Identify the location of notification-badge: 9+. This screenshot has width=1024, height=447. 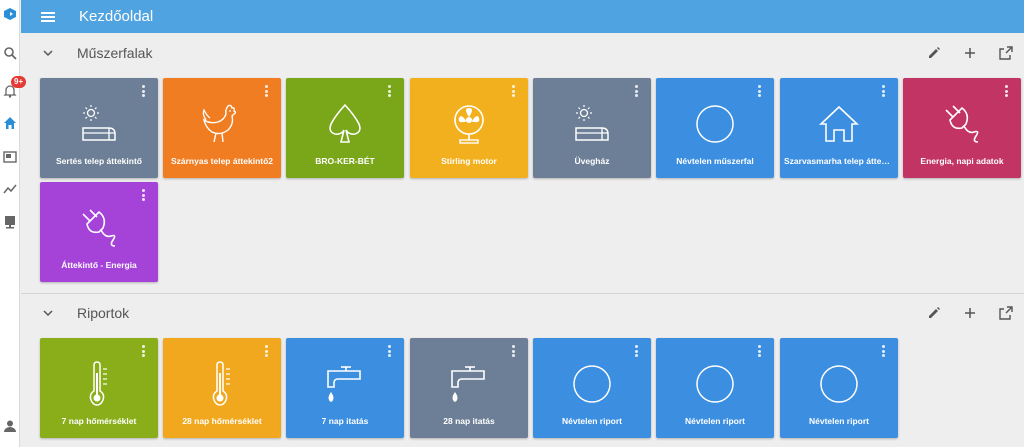
(19, 82).